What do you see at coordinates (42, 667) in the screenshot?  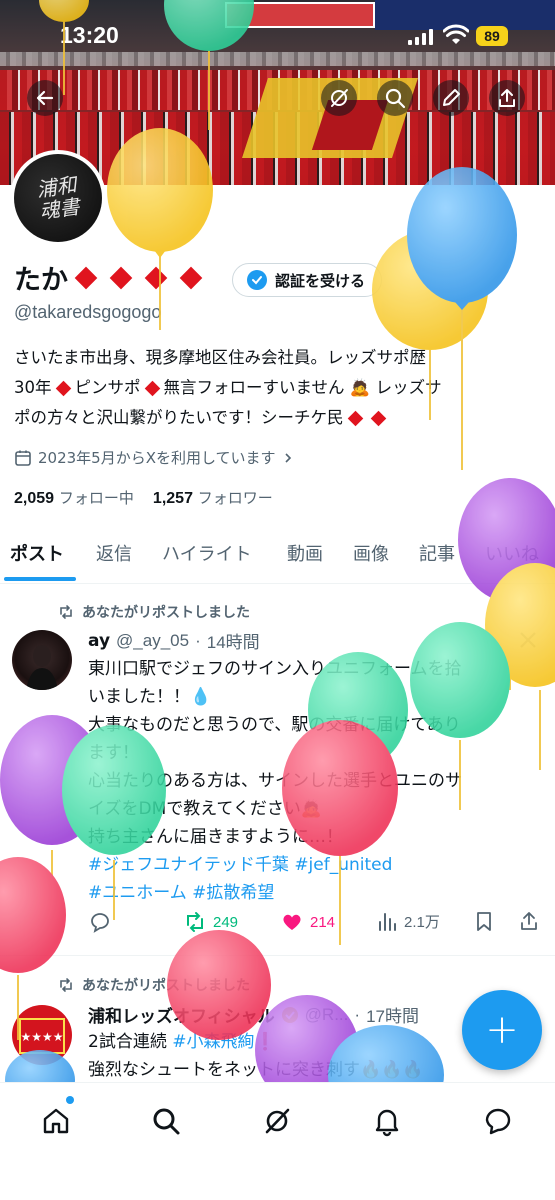 I see `person-photo` at bounding box center [42, 667].